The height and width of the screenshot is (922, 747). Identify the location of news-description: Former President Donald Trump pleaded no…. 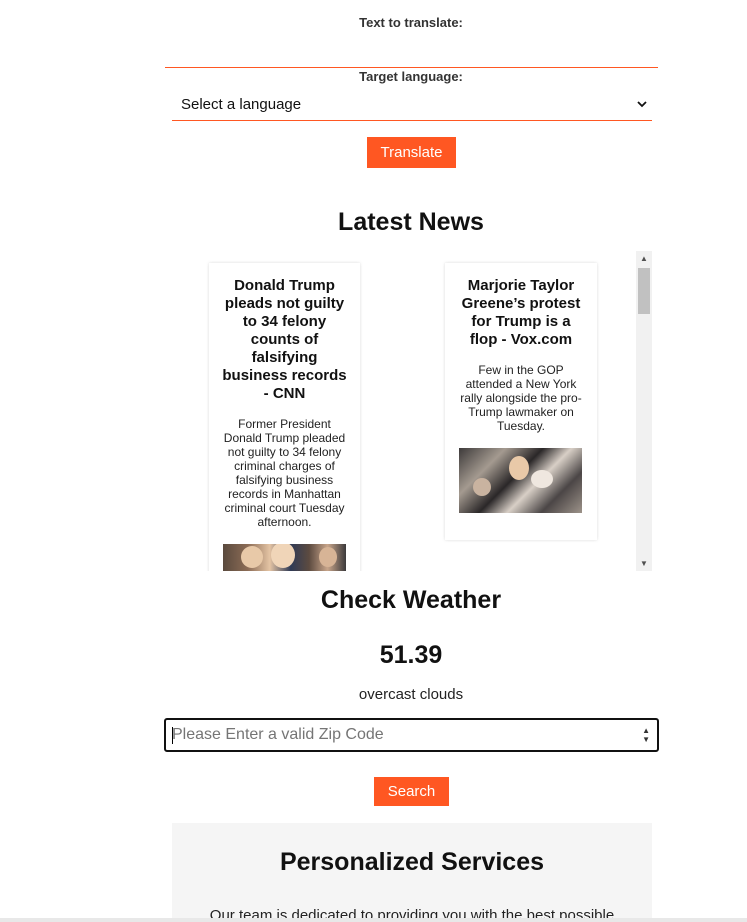
(284, 473).